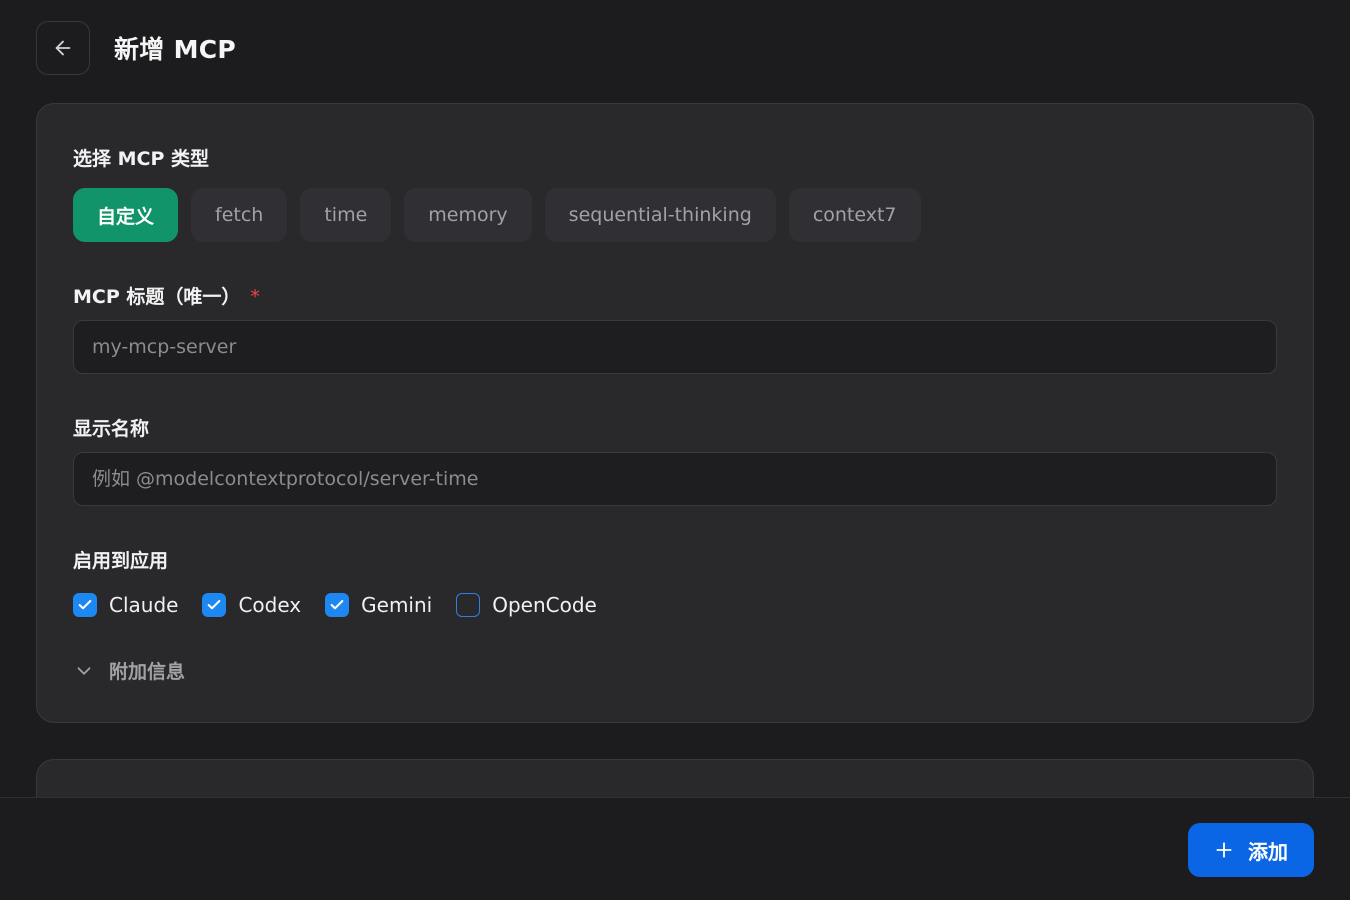  I want to click on back-button, so click(63, 48).